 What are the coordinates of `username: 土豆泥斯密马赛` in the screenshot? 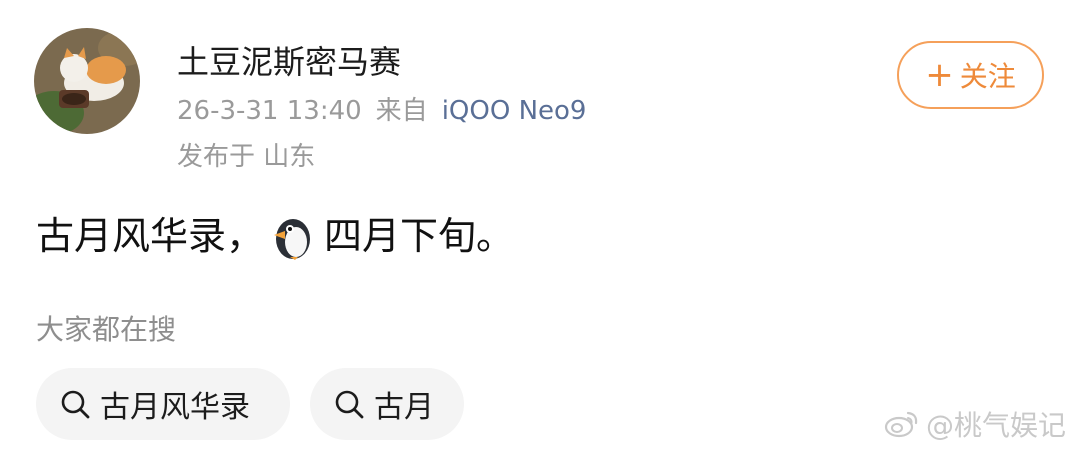 It's located at (289, 62).